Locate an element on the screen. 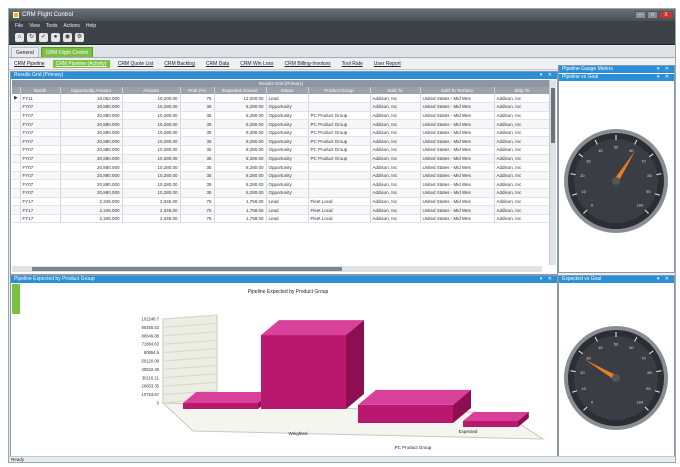 This screenshot has width=680, height=467. y-tick-label: 60854.6 is located at coordinates (152, 352).